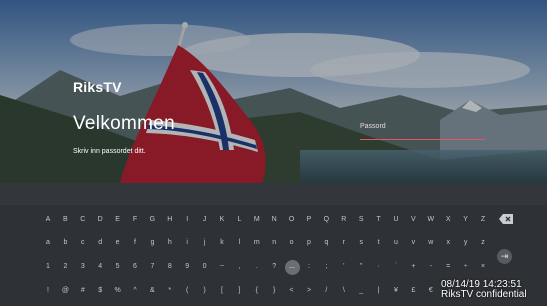 The height and width of the screenshot is (306, 547). Describe the element at coordinates (431, 267) in the screenshot. I see `keyboard-key: -` at that location.